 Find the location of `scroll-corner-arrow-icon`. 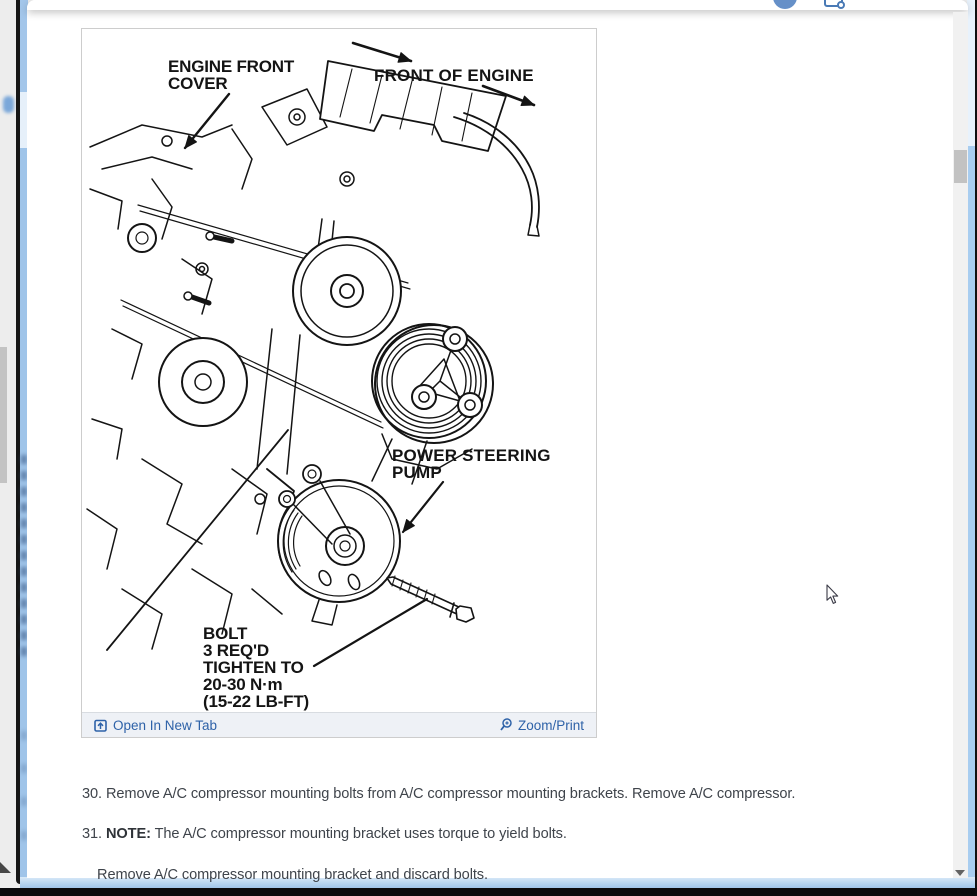

scroll-corner-arrow-icon is located at coordinates (5, 867).